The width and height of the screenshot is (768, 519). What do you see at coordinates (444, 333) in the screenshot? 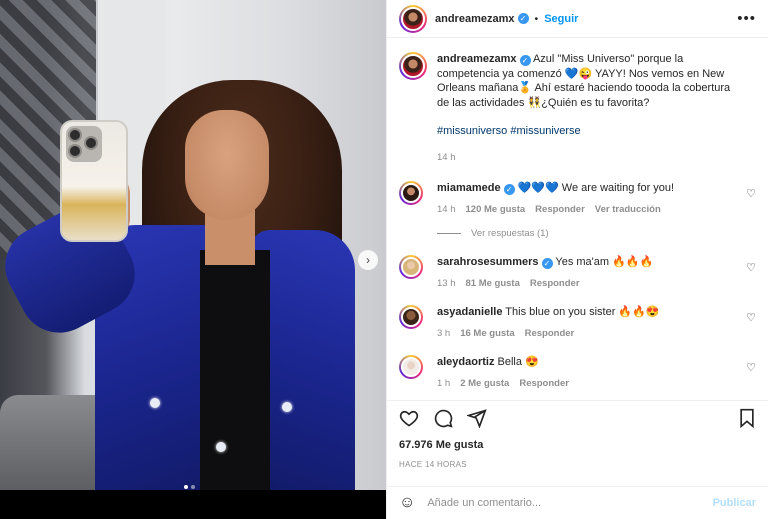
I see `comment-time: 3 h` at bounding box center [444, 333].